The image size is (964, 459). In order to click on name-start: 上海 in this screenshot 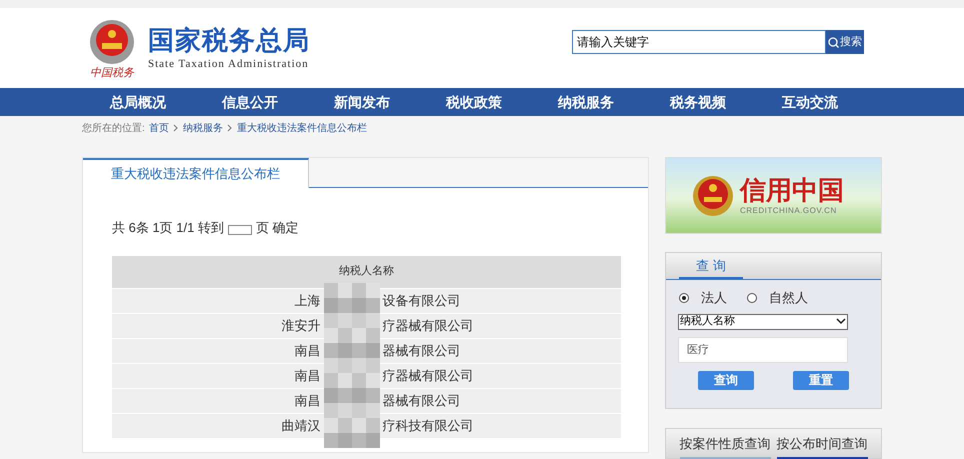, I will do `click(307, 301)`.